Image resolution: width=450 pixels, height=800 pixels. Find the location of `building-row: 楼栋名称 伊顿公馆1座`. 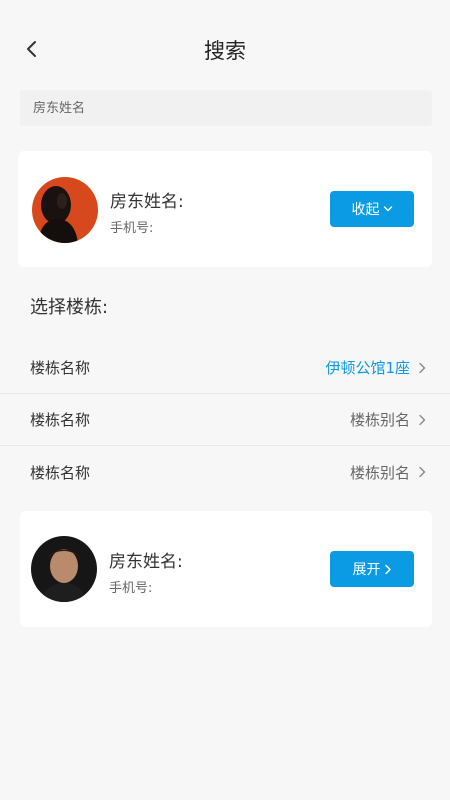

building-row: 楼栋名称 伊顿公馆1座 is located at coordinates (225, 368).